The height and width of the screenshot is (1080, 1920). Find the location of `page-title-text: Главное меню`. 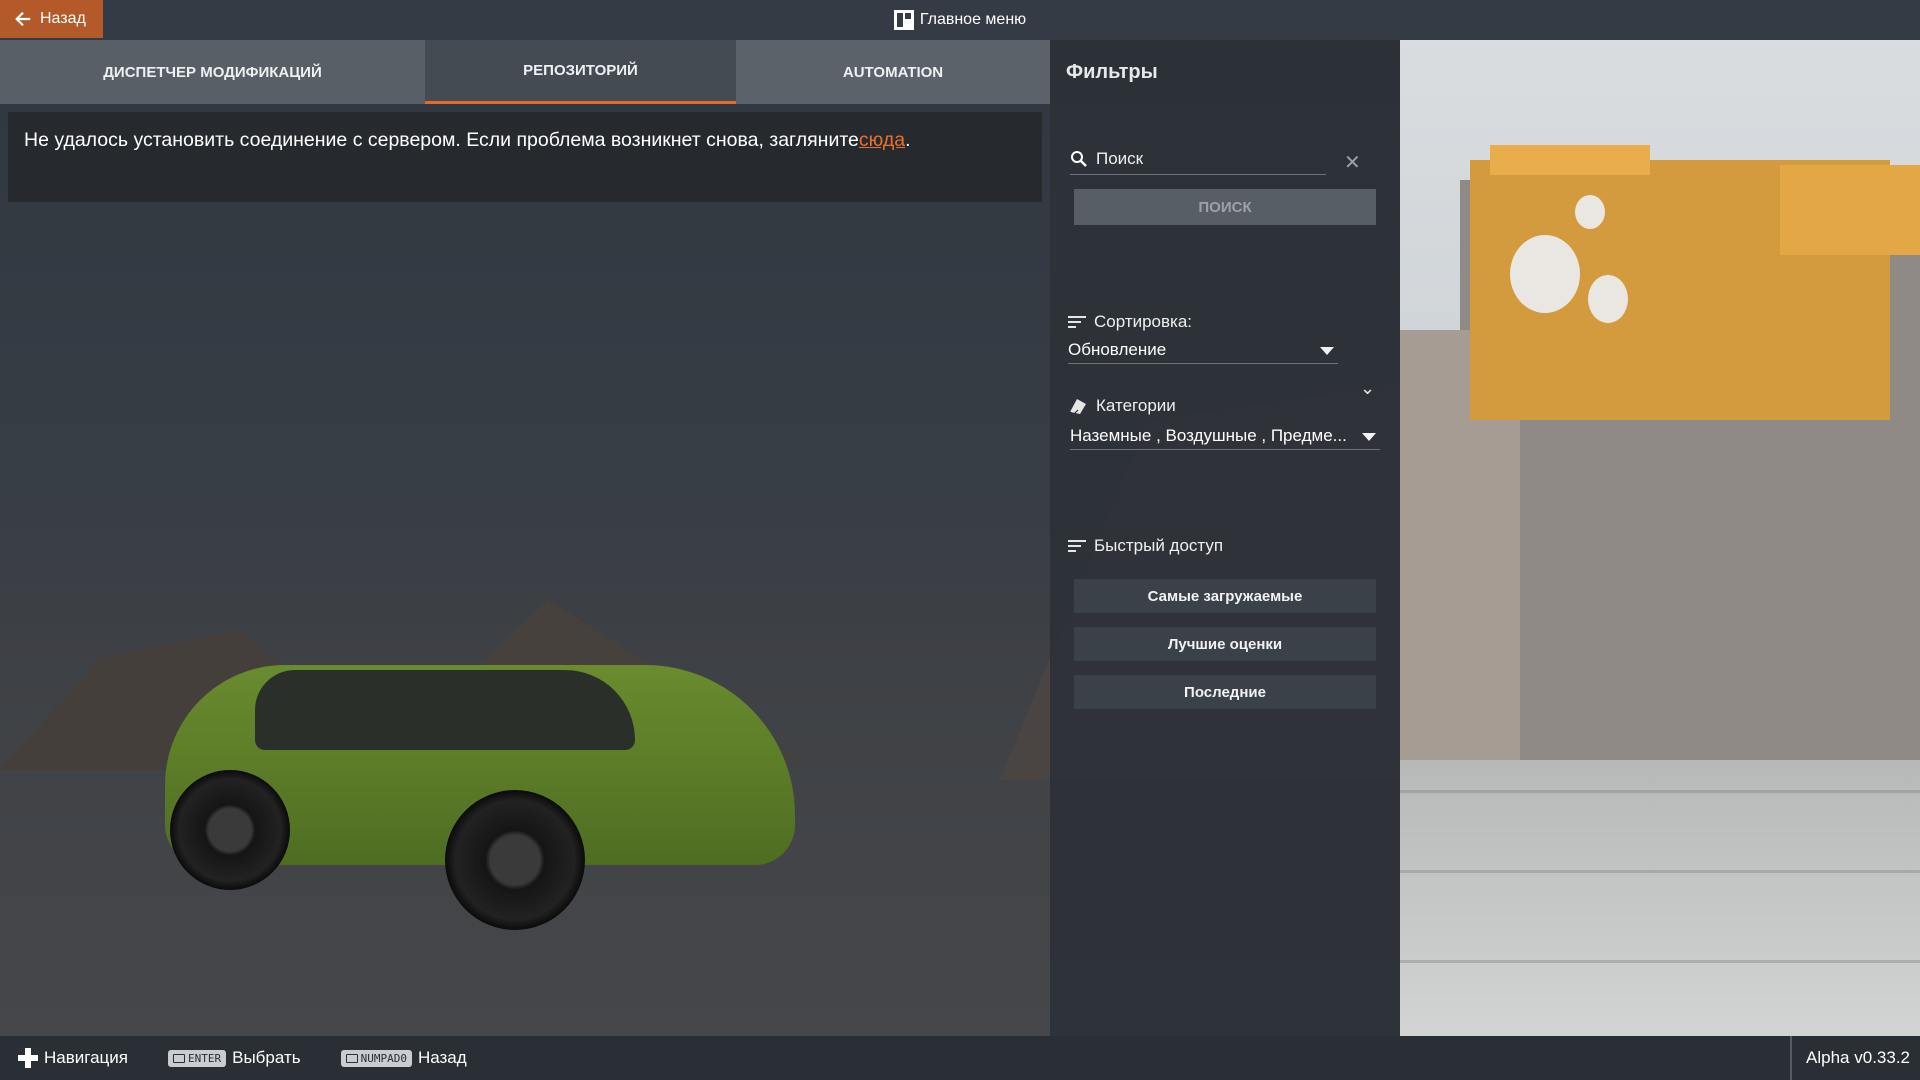

page-title-text: Главное меню is located at coordinates (973, 19).